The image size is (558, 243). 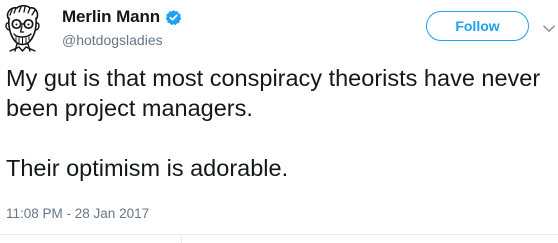 I want to click on avatar, so click(x=22, y=28).